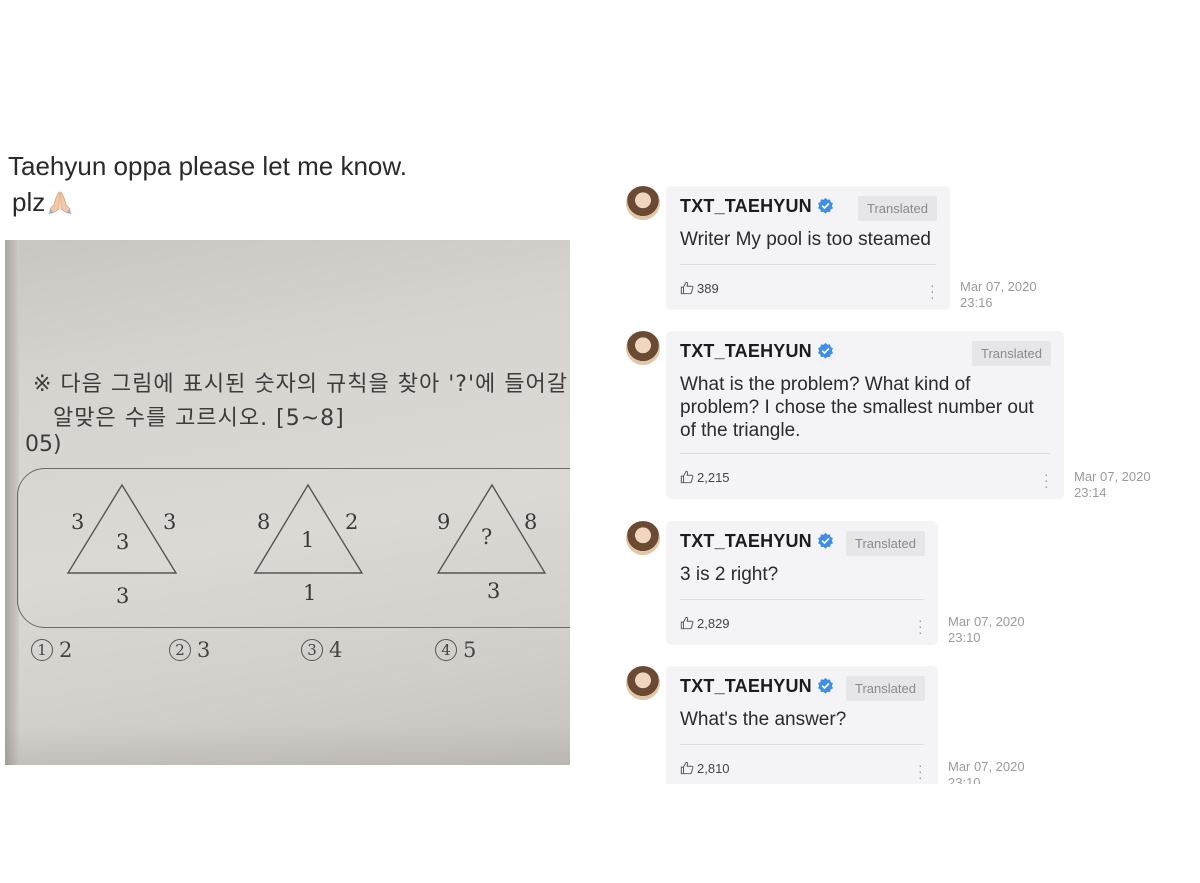 The height and width of the screenshot is (883, 1200). What do you see at coordinates (713, 477) in the screenshot?
I see `like-count: 2,215` at bounding box center [713, 477].